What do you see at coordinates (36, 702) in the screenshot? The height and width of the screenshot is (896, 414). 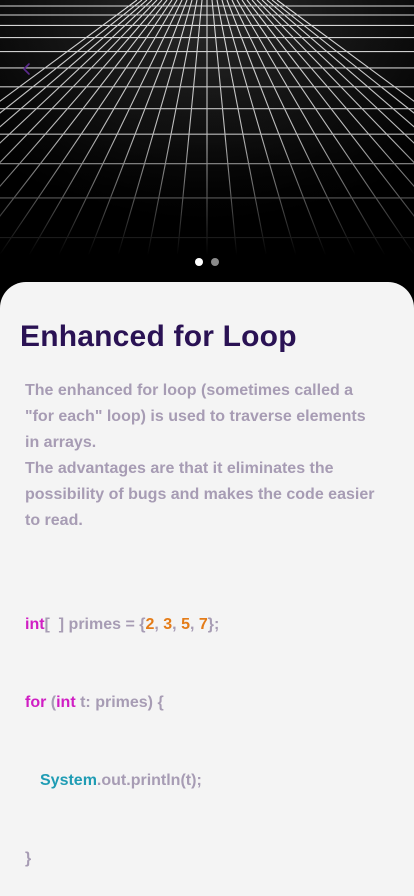 I see `code-keyword: for` at bounding box center [36, 702].